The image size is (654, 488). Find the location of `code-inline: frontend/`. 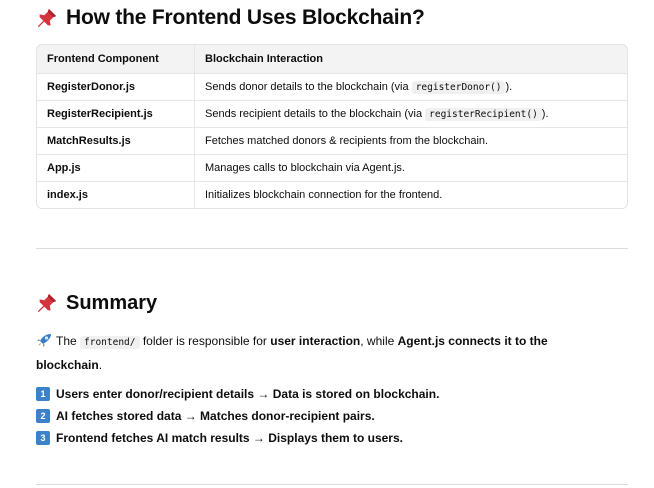

code-inline: frontend/ is located at coordinates (110, 342).